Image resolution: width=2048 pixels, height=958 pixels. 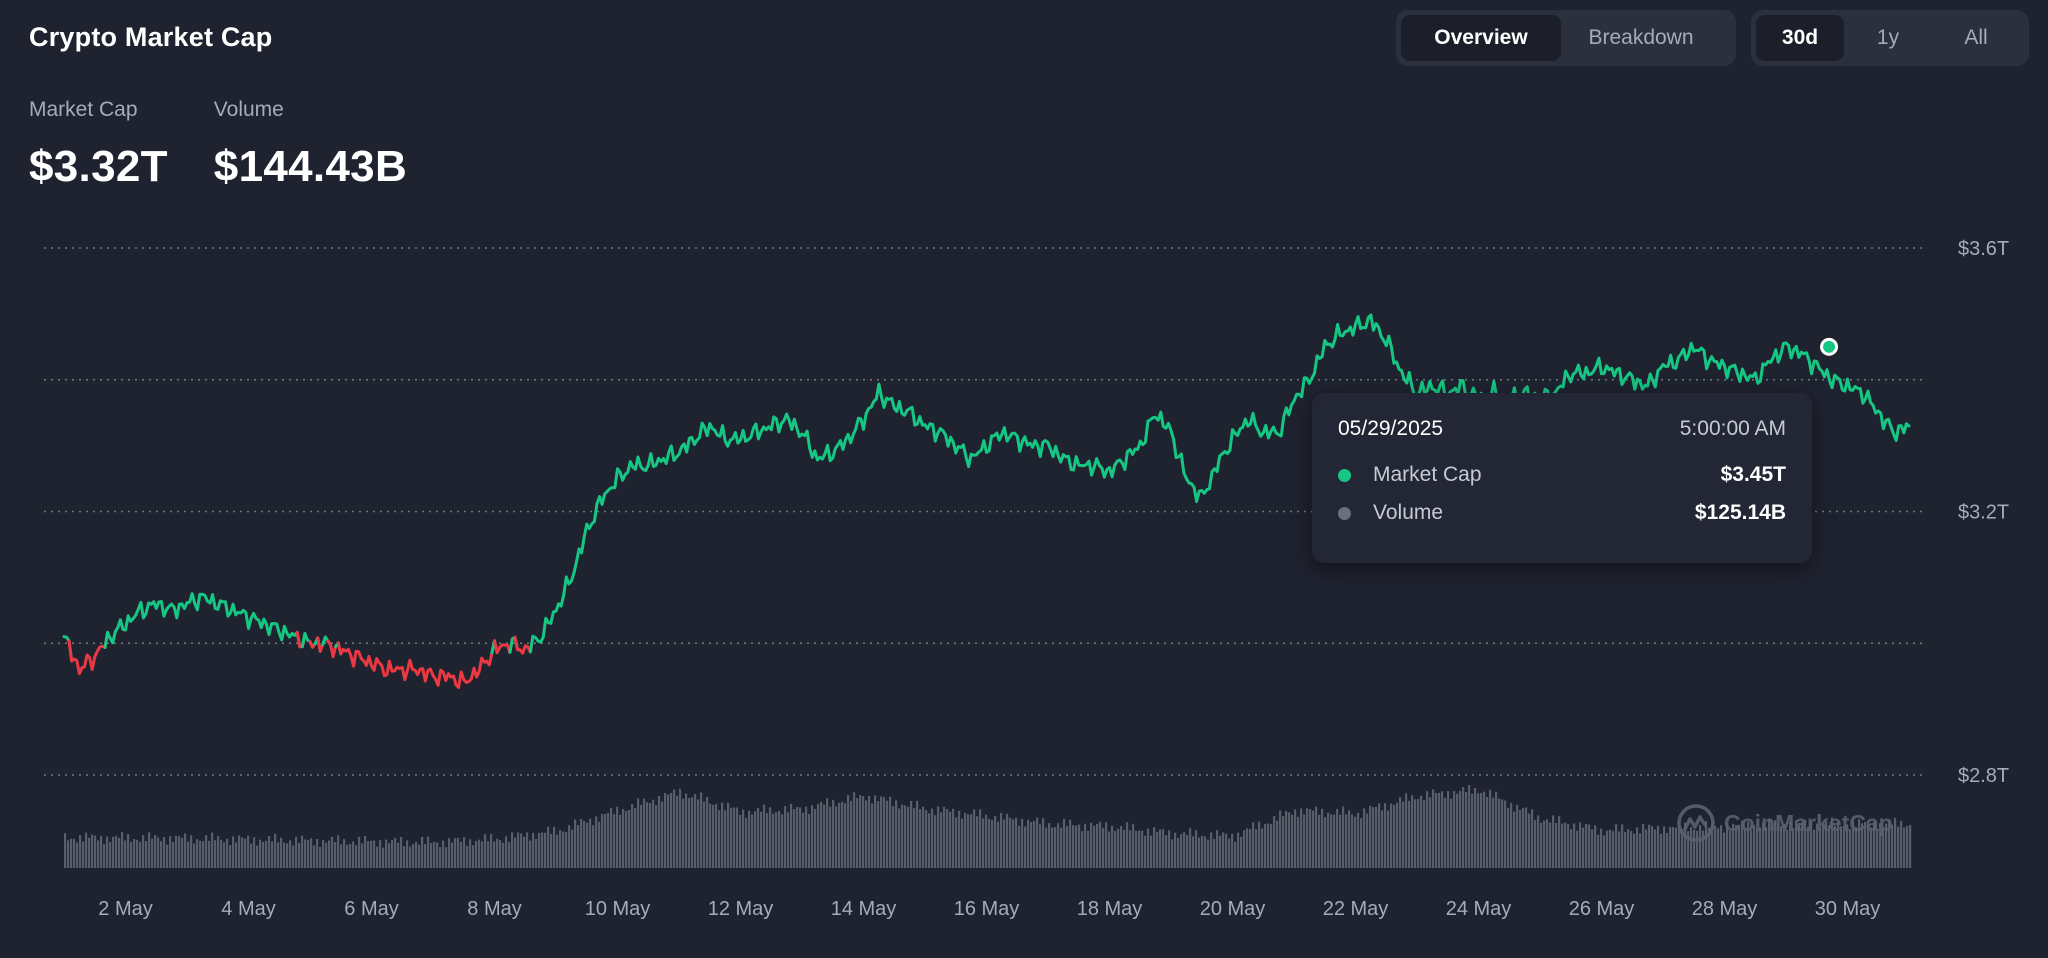 What do you see at coordinates (1696, 823) in the screenshot?
I see `coinmarketcap-logo-icon` at bounding box center [1696, 823].